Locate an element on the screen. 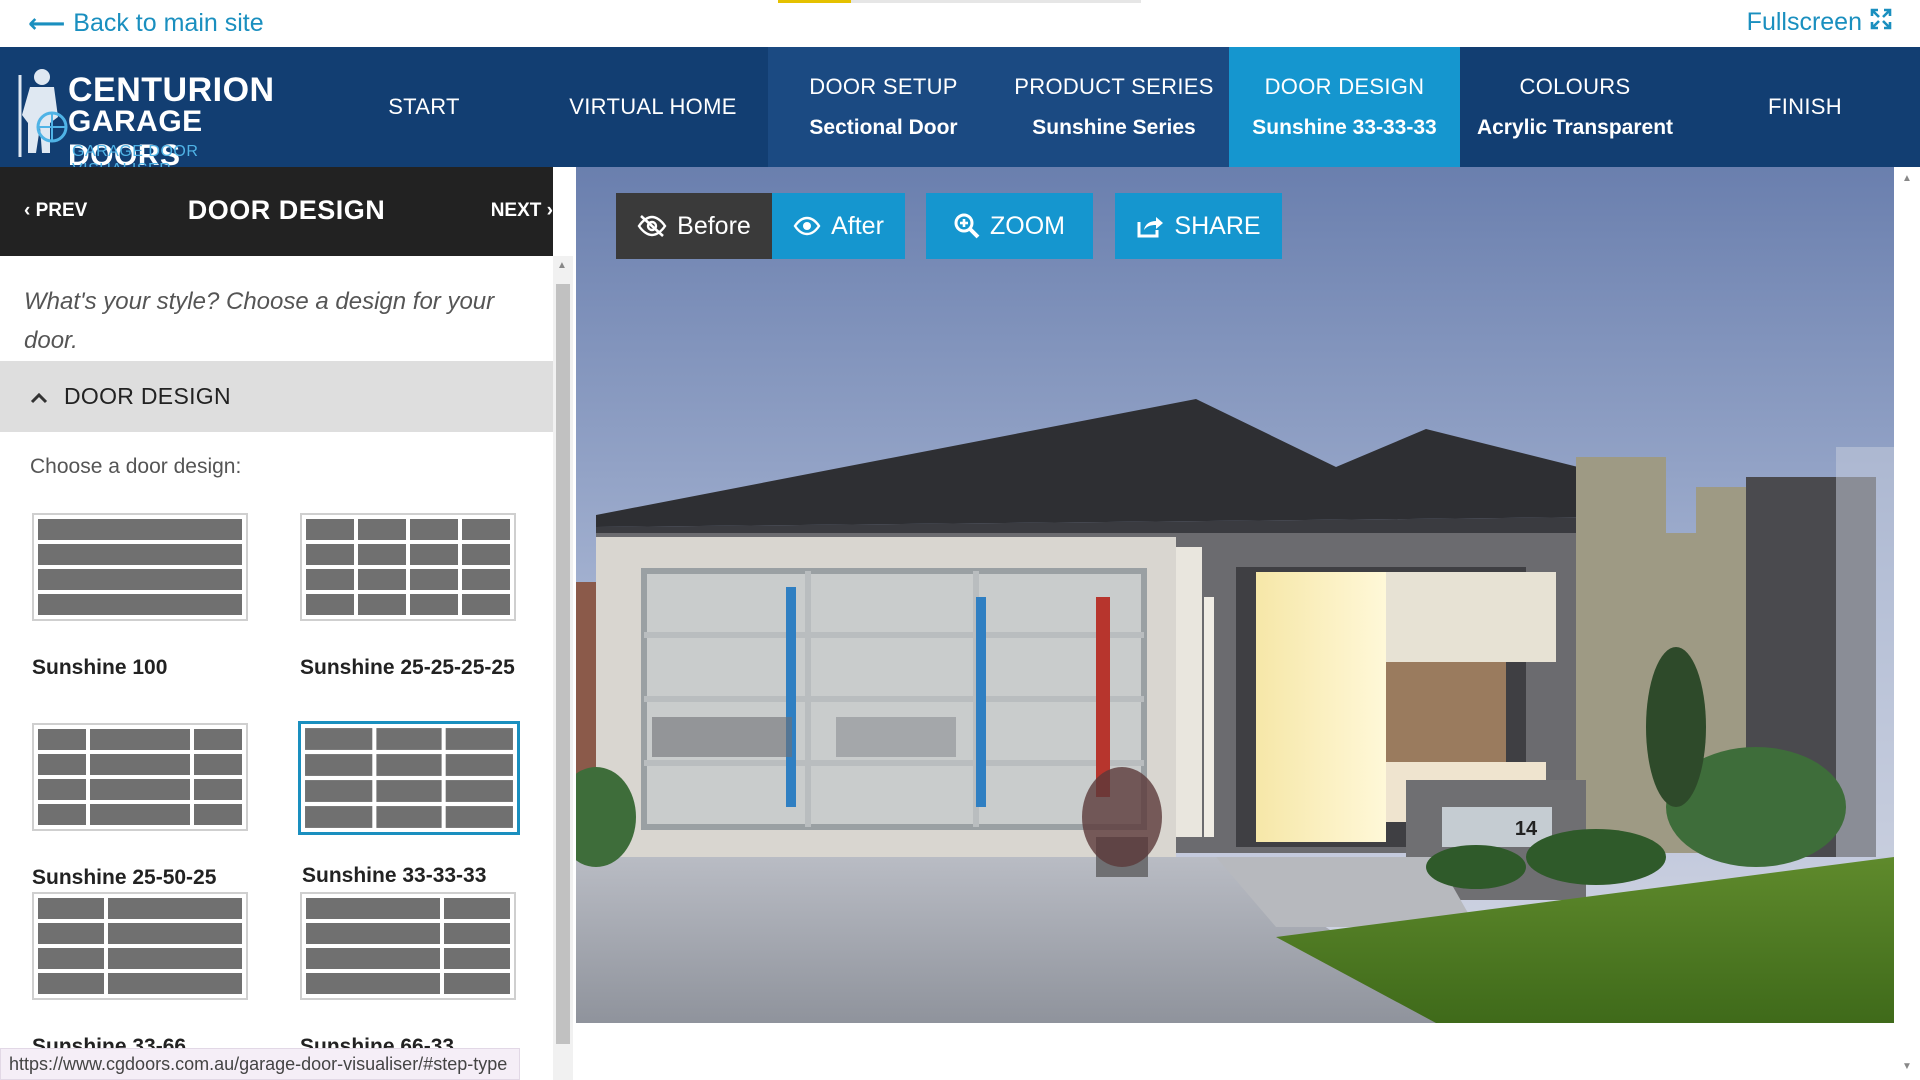 The height and width of the screenshot is (1080, 1920). design-tile-sunshine-25-50-25: Sunshine 25-50-25 is located at coordinates (142, 811).